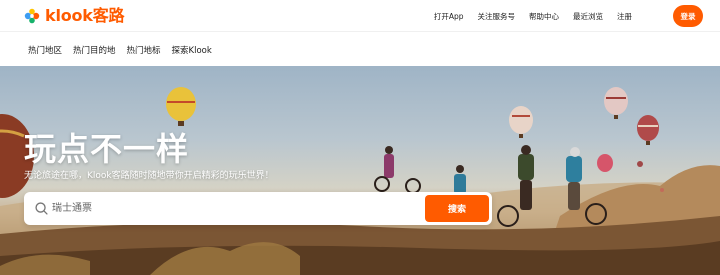 The height and width of the screenshot is (275, 720). What do you see at coordinates (41, 208) in the screenshot?
I see `search-icon` at bounding box center [41, 208].